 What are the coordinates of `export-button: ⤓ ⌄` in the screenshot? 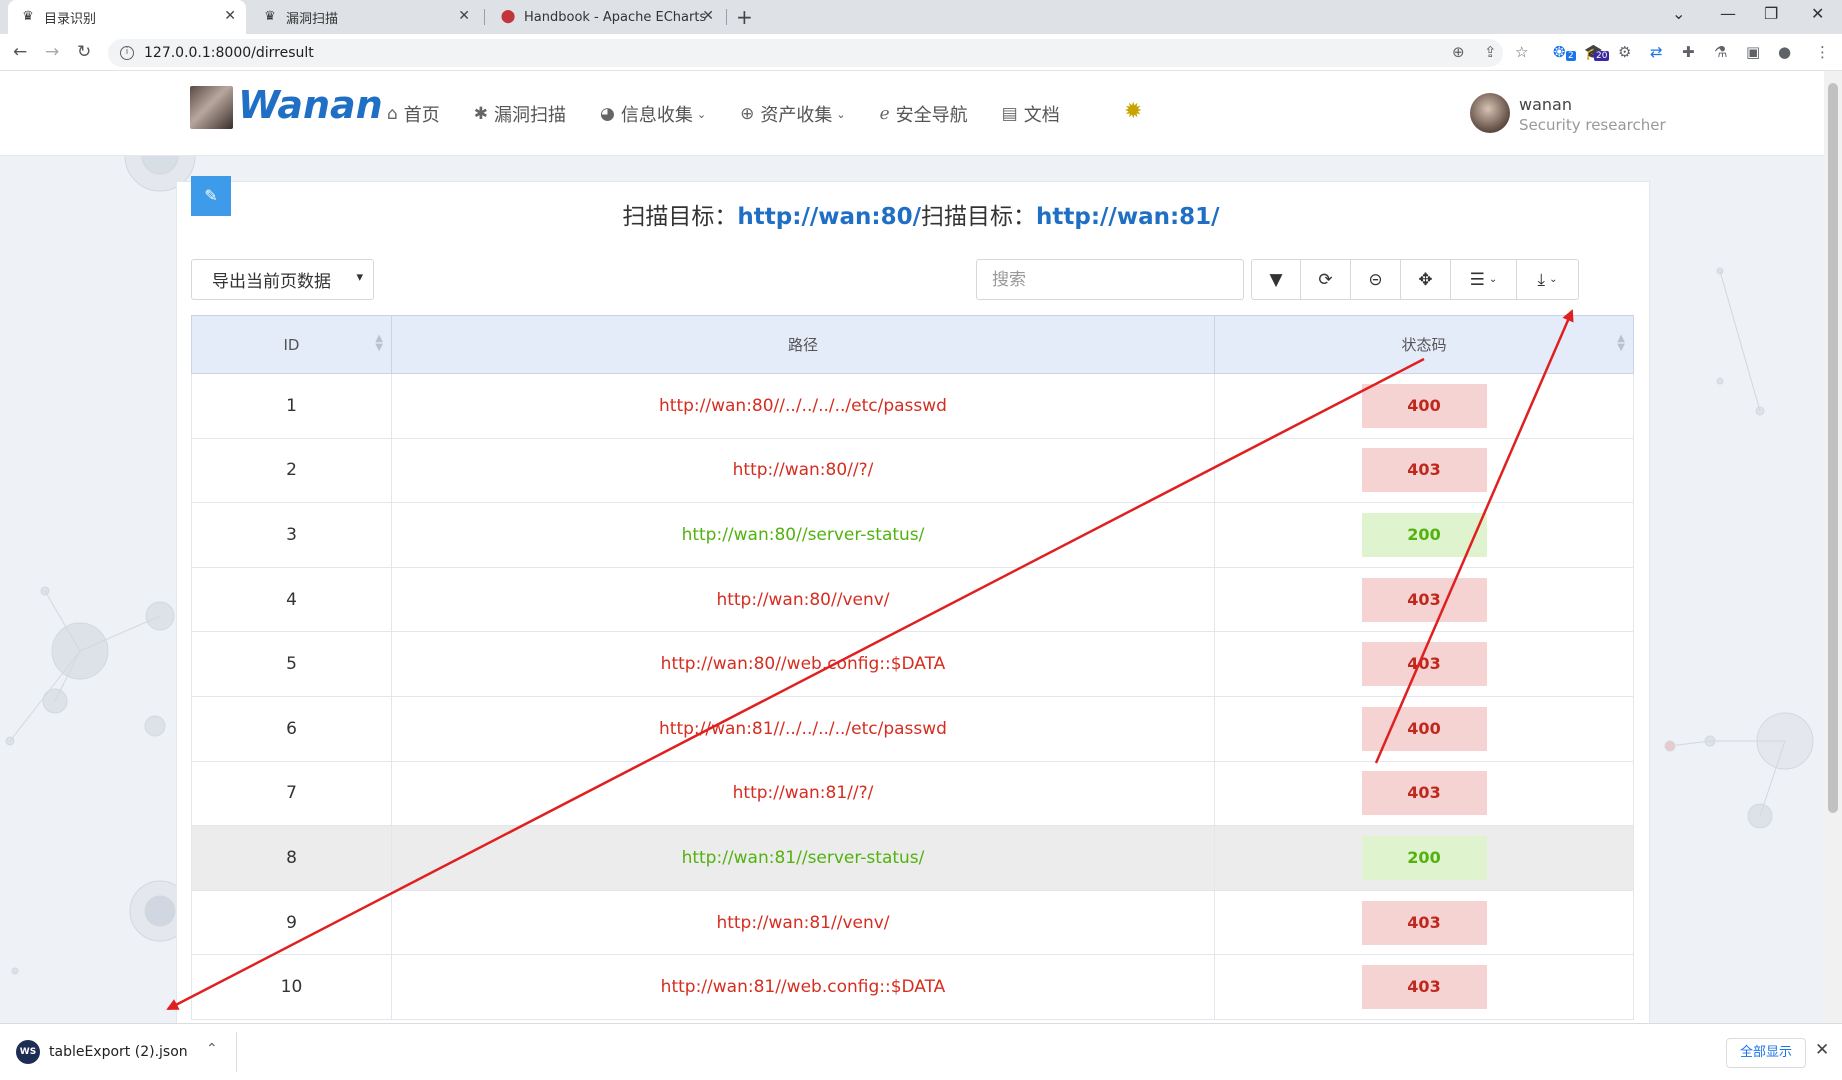 It's located at (1548, 279).